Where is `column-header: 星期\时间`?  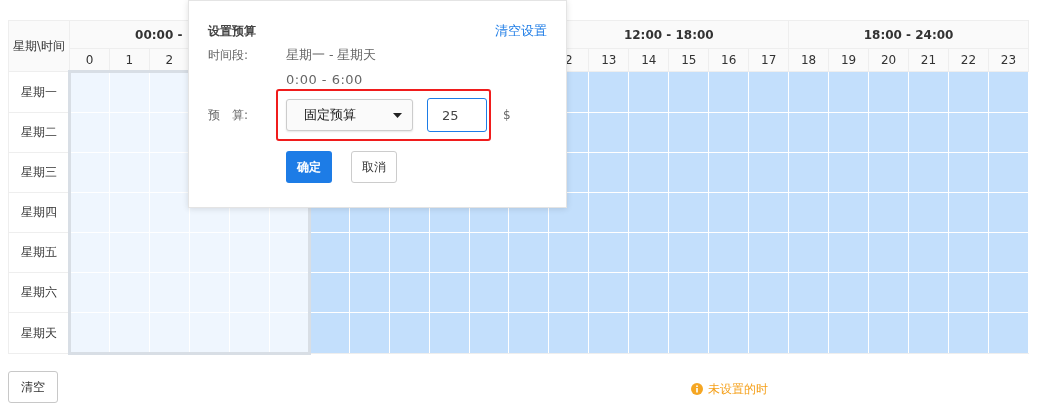
column-header: 星期\时间 is located at coordinates (39, 46).